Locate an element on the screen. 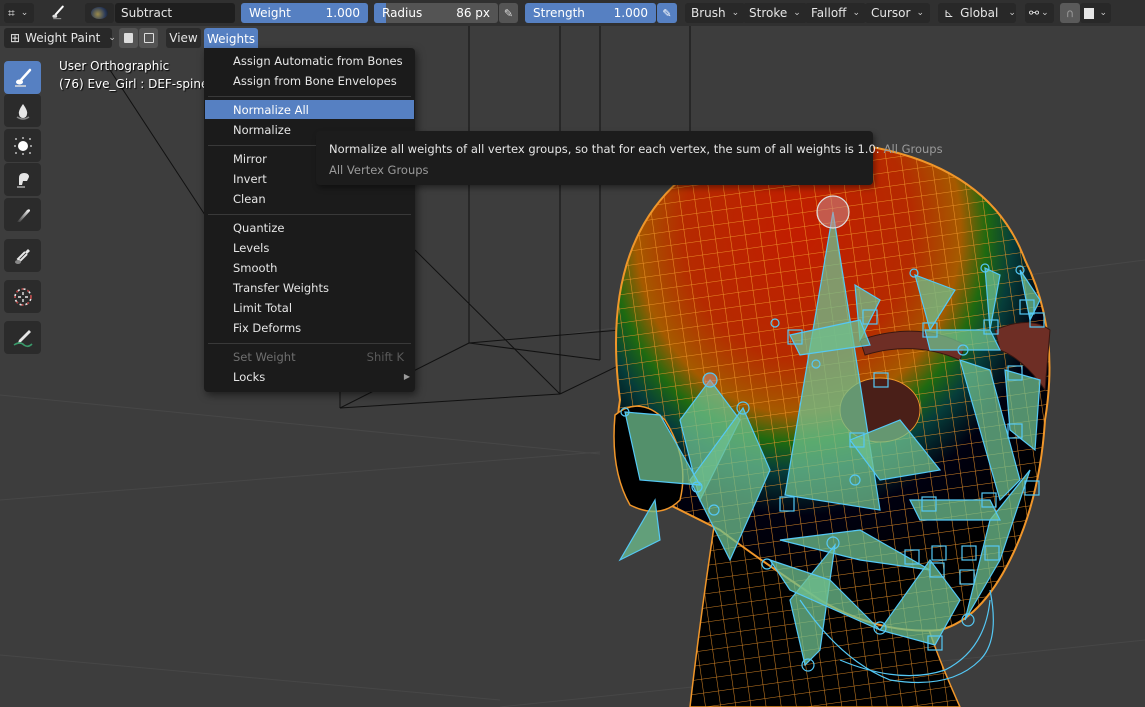 The height and width of the screenshot is (707, 1145). menu-item-assign-automatic: Assign Automatic from Bones is located at coordinates (309, 60).